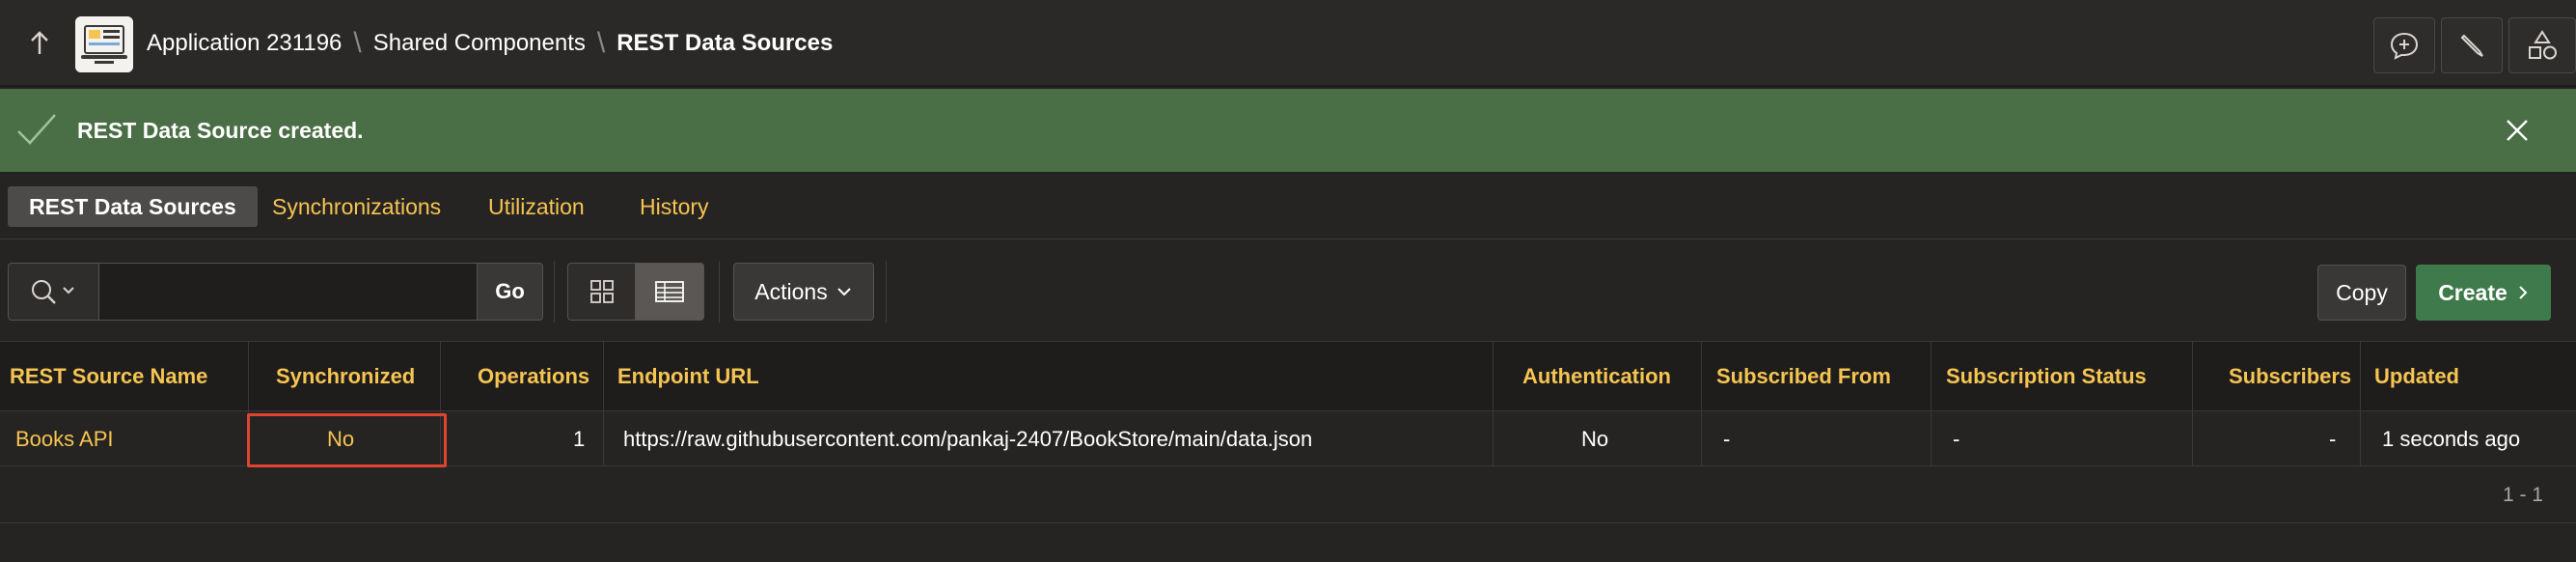 The width and height of the screenshot is (2576, 562). Describe the element at coordinates (357, 207) in the screenshot. I see `tab-synchronizations: Synchronizations` at that location.